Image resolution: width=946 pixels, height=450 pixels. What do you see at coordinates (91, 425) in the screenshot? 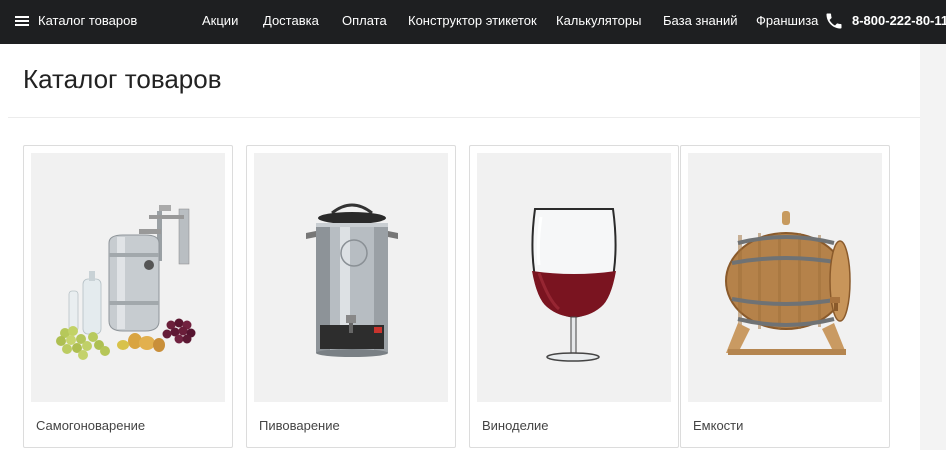
I see `category-label: Самогоноварение` at bounding box center [91, 425].